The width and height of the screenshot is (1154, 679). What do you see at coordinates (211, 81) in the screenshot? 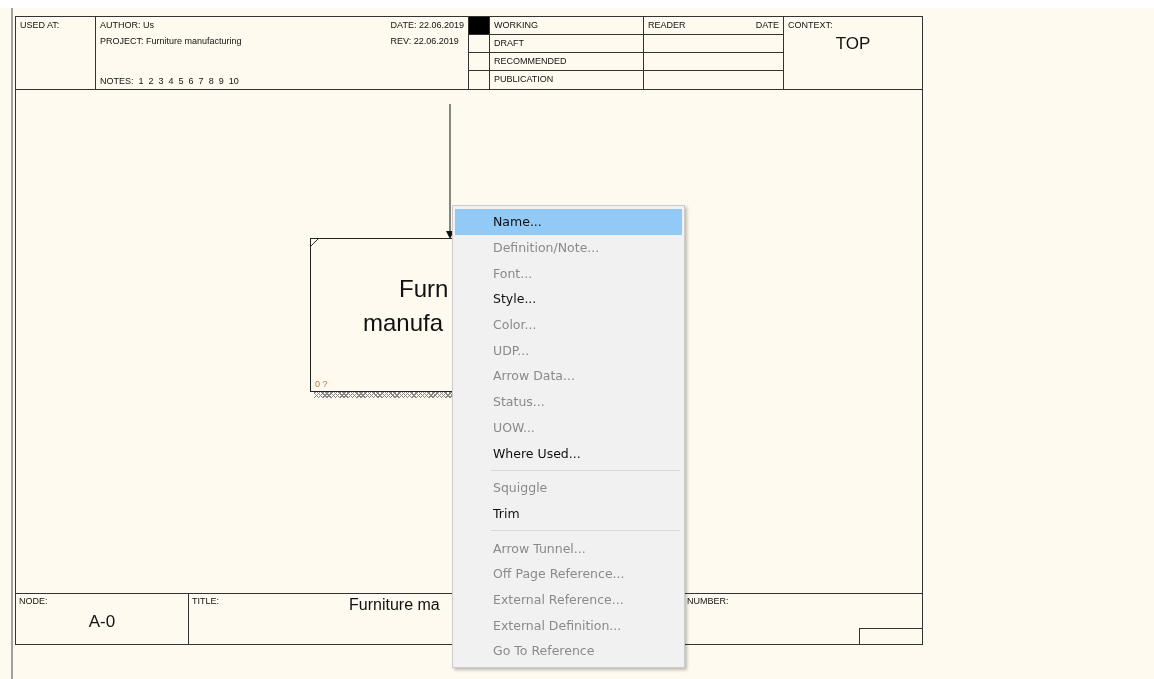
I see `note-number: 8` at bounding box center [211, 81].